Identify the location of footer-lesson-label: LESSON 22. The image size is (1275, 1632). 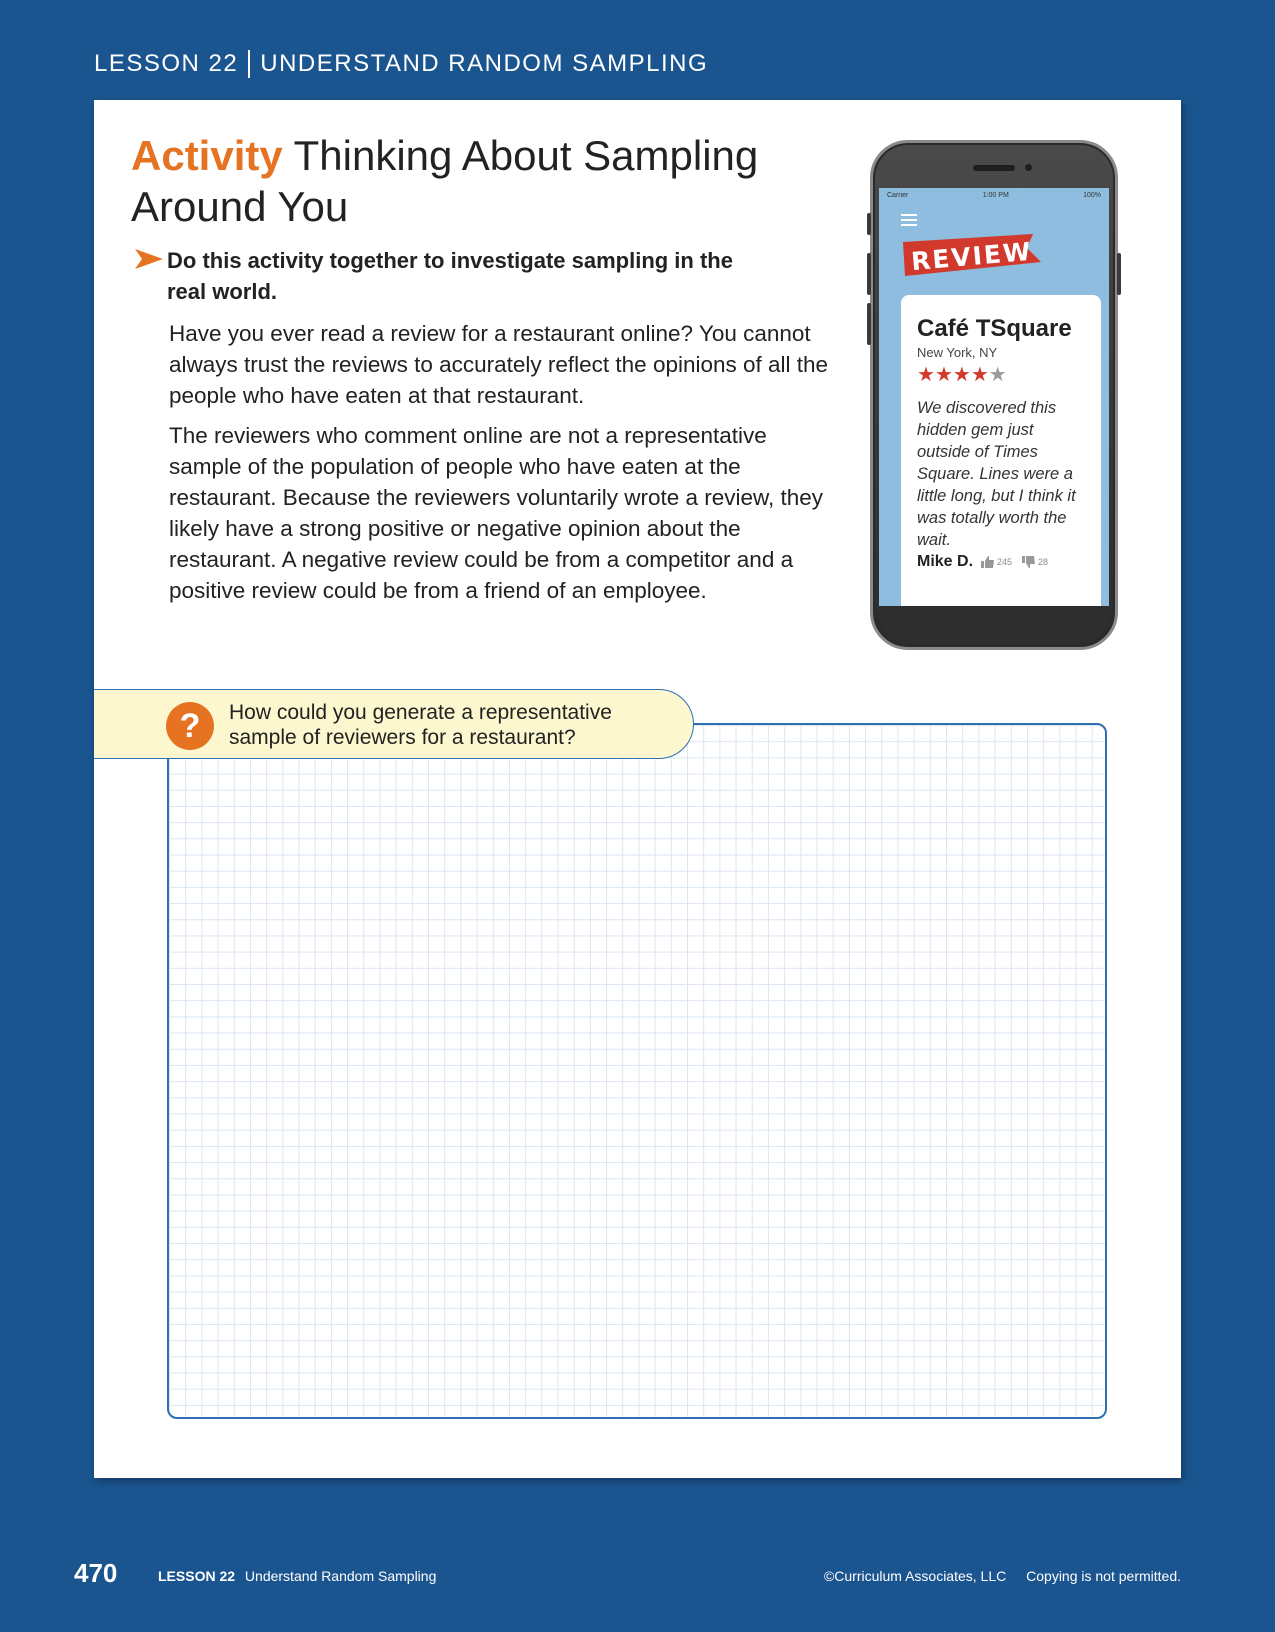
(197, 1576).